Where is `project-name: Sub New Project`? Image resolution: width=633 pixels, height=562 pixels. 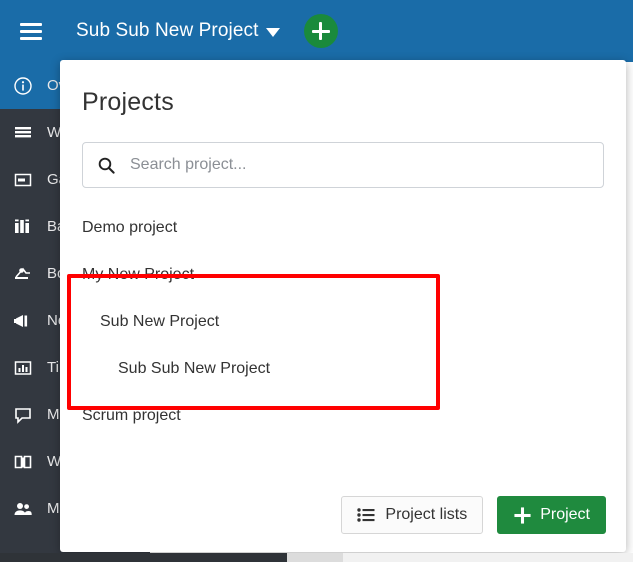
project-name: Sub New Project is located at coordinates (160, 321).